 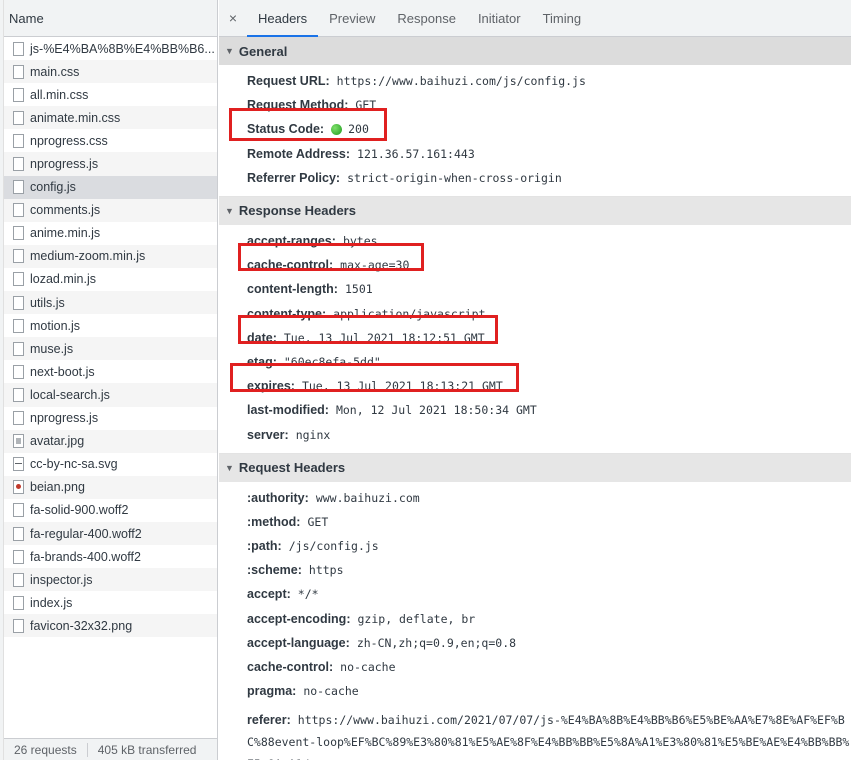 What do you see at coordinates (313, 434) in the screenshot?
I see `header-value: nginx` at bounding box center [313, 434].